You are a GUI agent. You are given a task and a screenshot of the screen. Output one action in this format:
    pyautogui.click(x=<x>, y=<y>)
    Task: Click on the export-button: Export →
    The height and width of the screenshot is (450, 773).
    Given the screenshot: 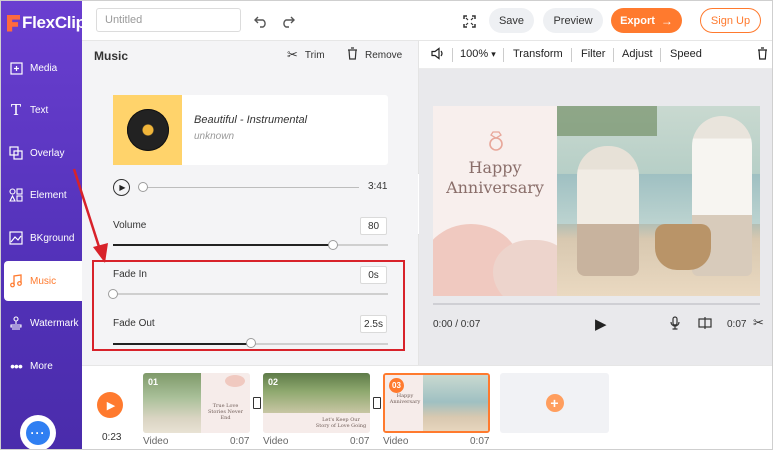 What is the action you would take?
    pyautogui.click(x=646, y=20)
    